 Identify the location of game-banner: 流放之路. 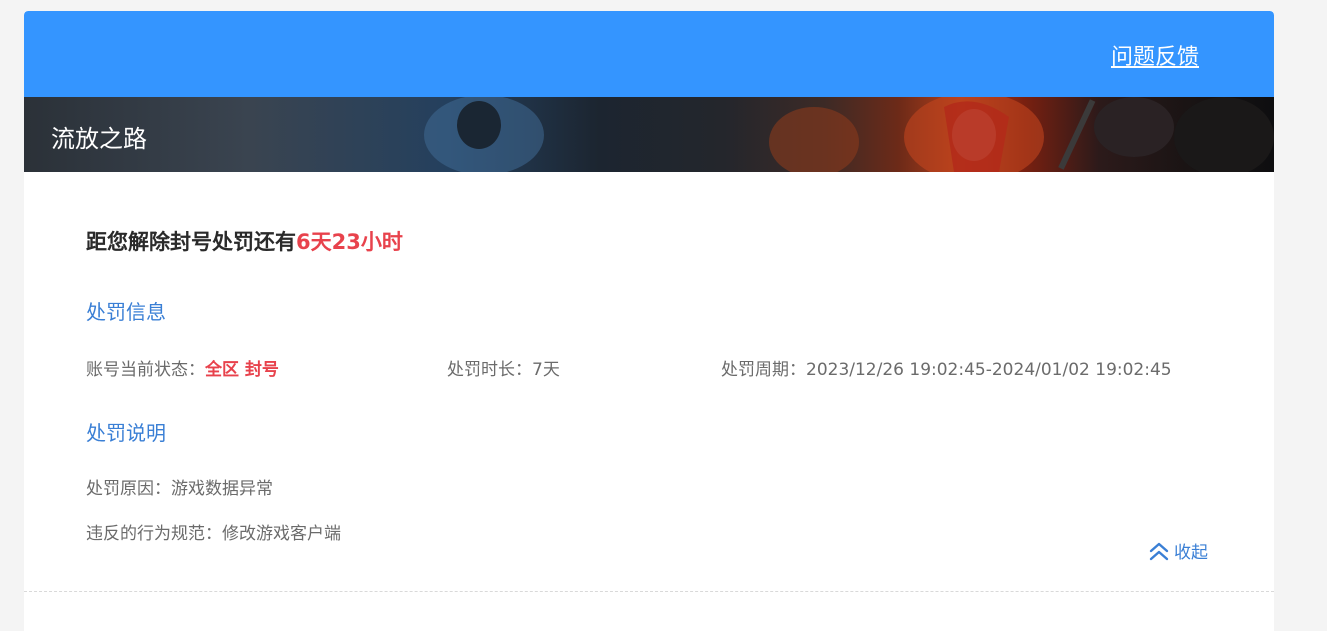
(649, 134).